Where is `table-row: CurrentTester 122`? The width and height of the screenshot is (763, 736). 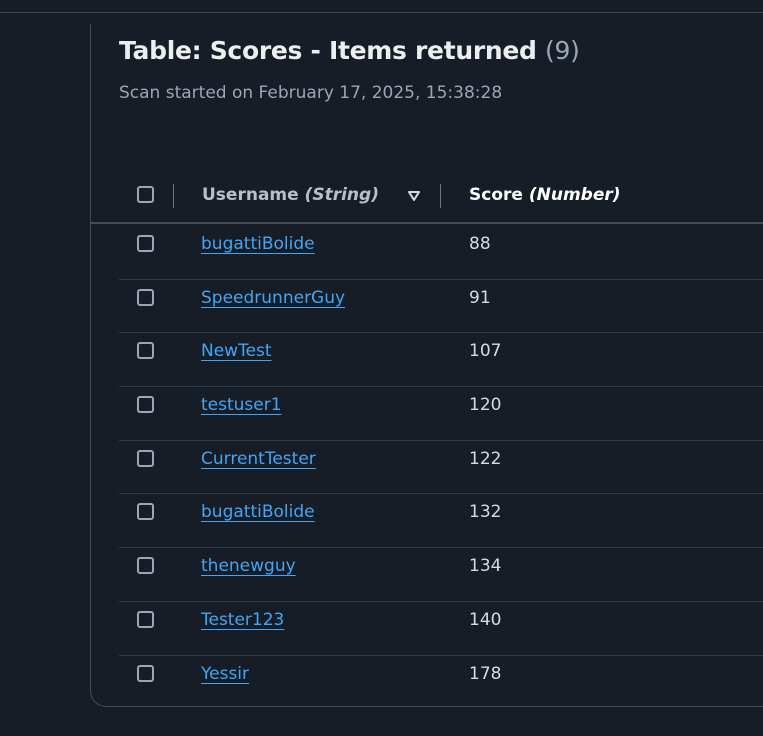
table-row: CurrentTester 122 is located at coordinates (441, 468).